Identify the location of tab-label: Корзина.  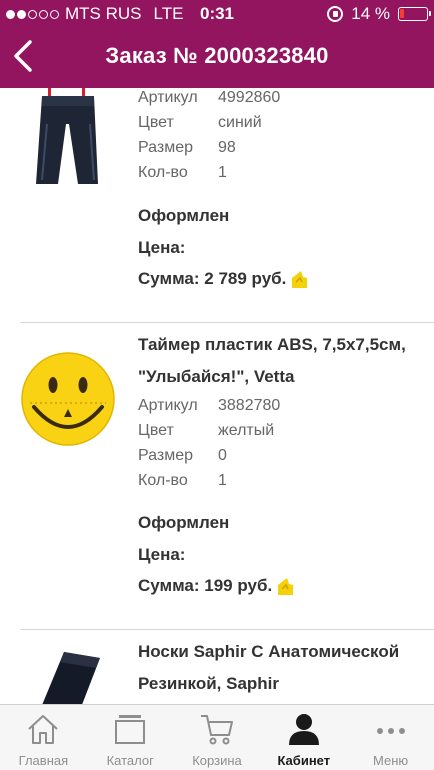
(217, 760).